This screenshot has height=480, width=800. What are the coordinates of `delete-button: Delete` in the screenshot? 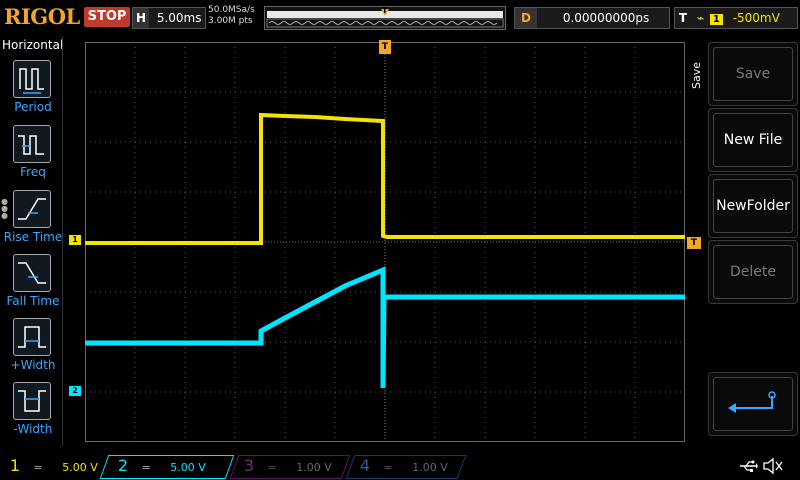 It's located at (753, 272).